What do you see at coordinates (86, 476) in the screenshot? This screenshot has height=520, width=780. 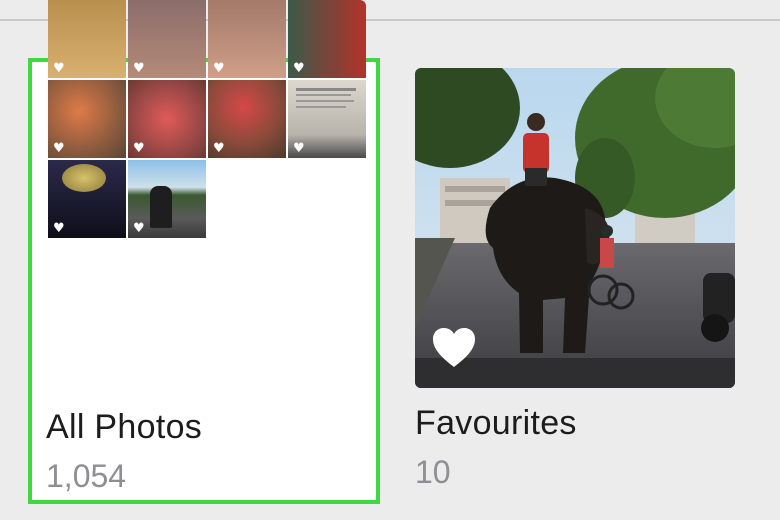 I see `album-count: 1,054` at bounding box center [86, 476].